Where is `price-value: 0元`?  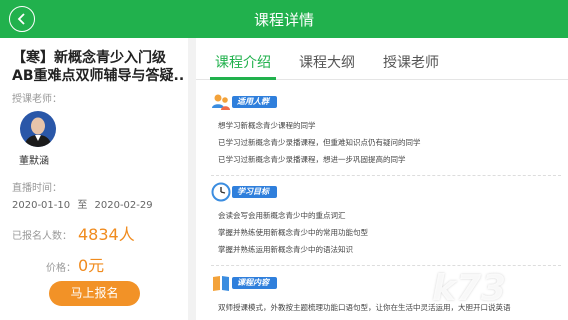
price-value: 0元 is located at coordinates (91, 265).